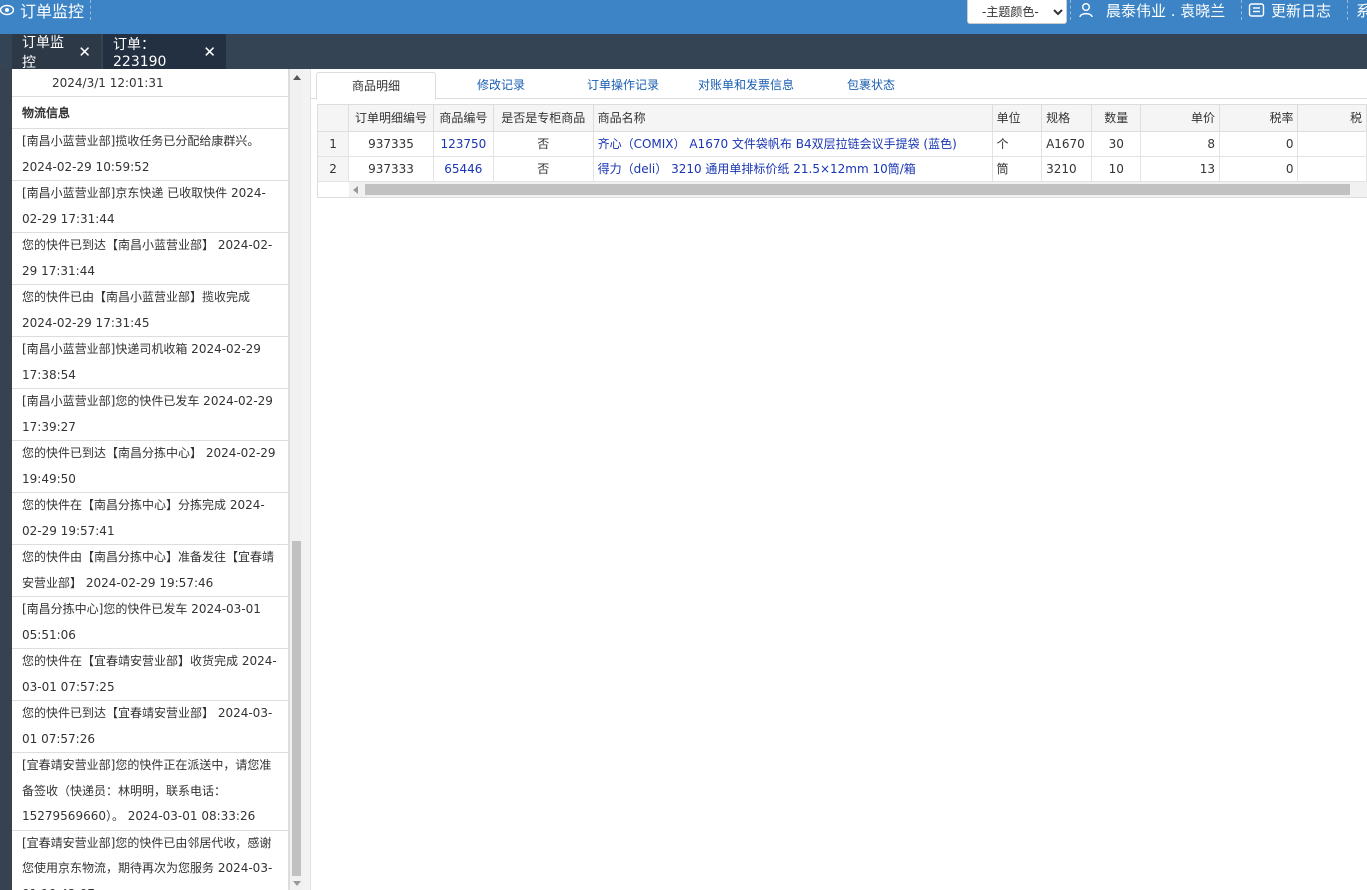  I want to click on order-time: 2024/3/1 12:01:31, so click(150, 83).